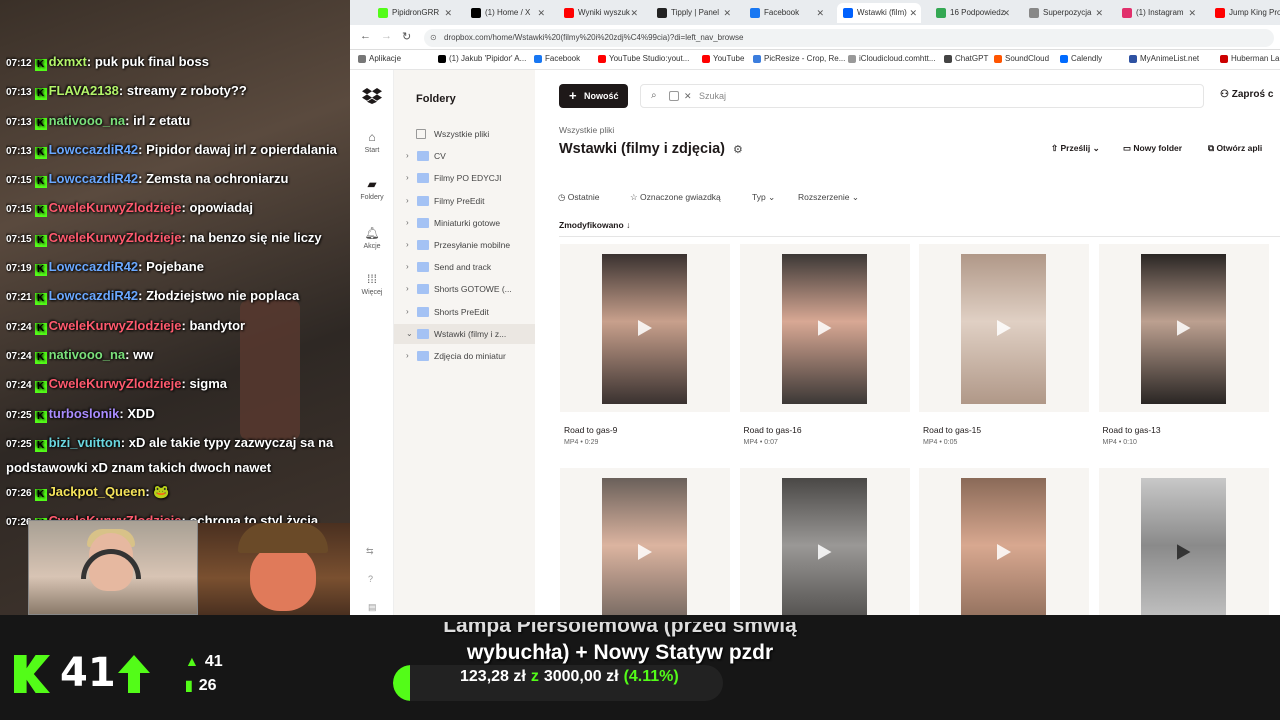  What do you see at coordinates (409, 334) in the screenshot?
I see `chevron-down-icon: ⌄` at bounding box center [409, 334].